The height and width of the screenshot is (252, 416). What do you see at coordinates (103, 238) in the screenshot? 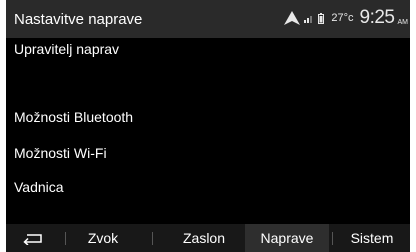
I see `tab-zvok: Zvok` at bounding box center [103, 238].